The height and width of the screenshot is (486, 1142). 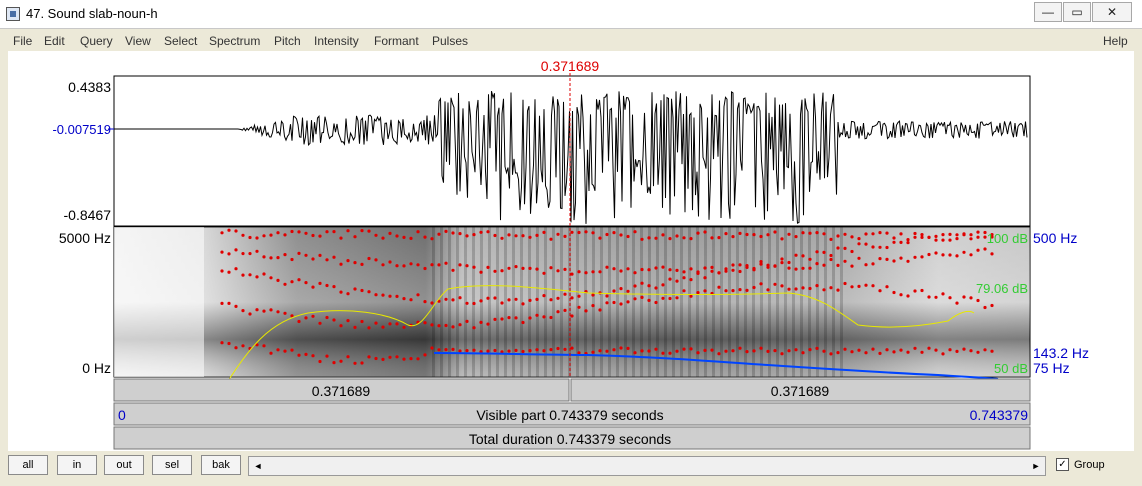 What do you see at coordinates (1089, 465) in the screenshot?
I see `group-label: Group` at bounding box center [1089, 465].